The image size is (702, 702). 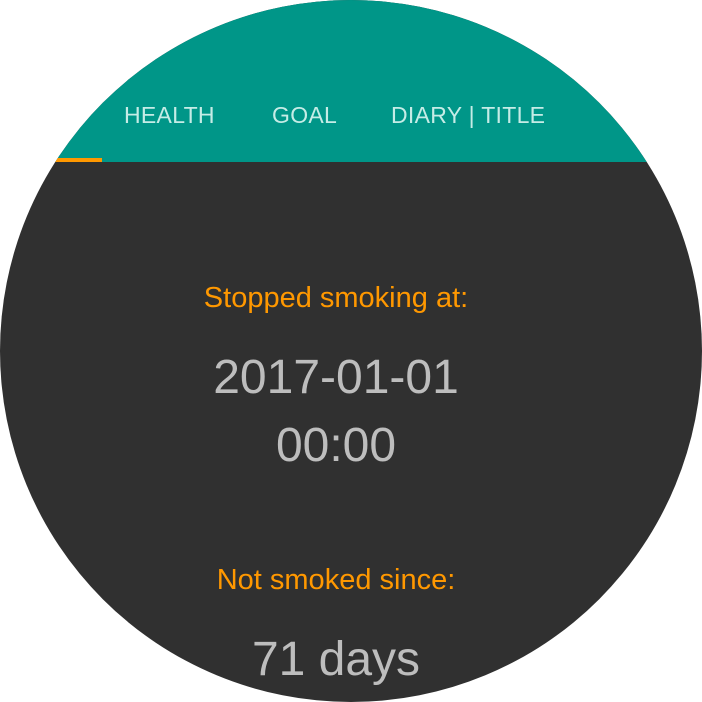 I want to click on tab-health: HEALTH, so click(x=169, y=115).